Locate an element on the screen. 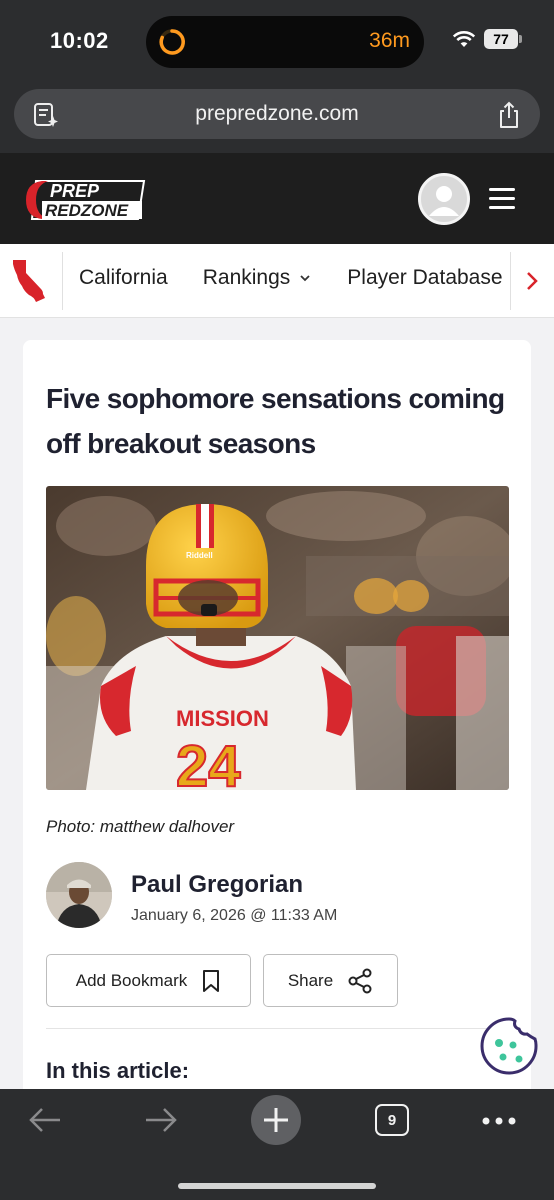 The height and width of the screenshot is (1200, 554). logo-line2: REDZONE is located at coordinates (87, 210).